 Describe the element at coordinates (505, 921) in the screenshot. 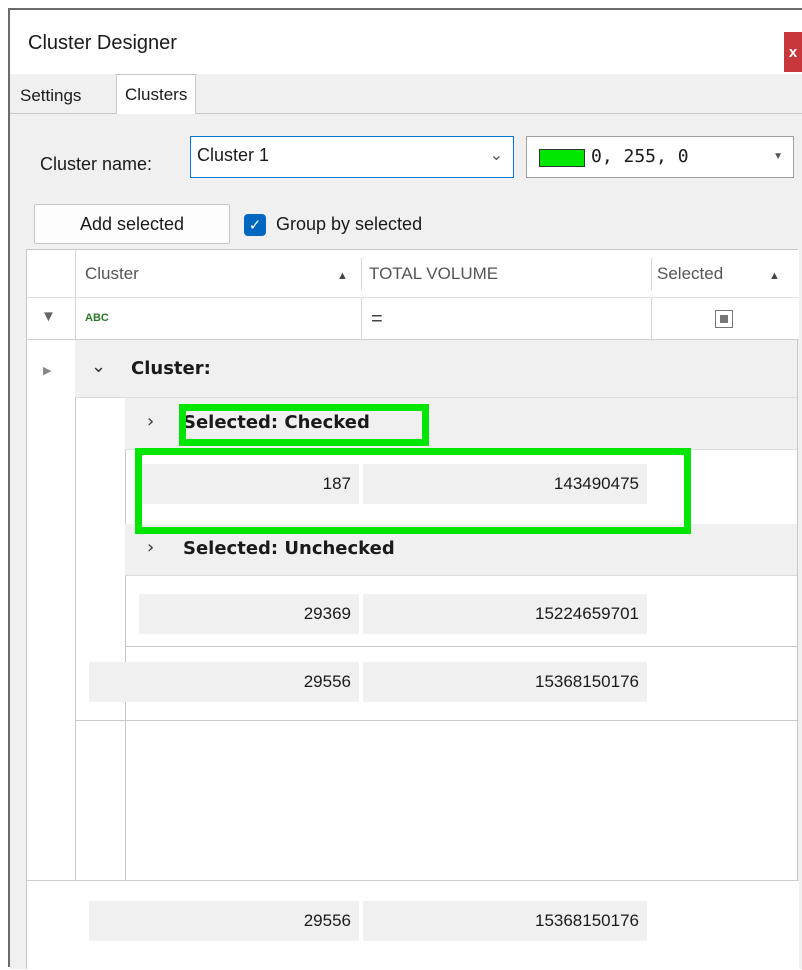

I see `footer-volume: 15368150176` at that location.